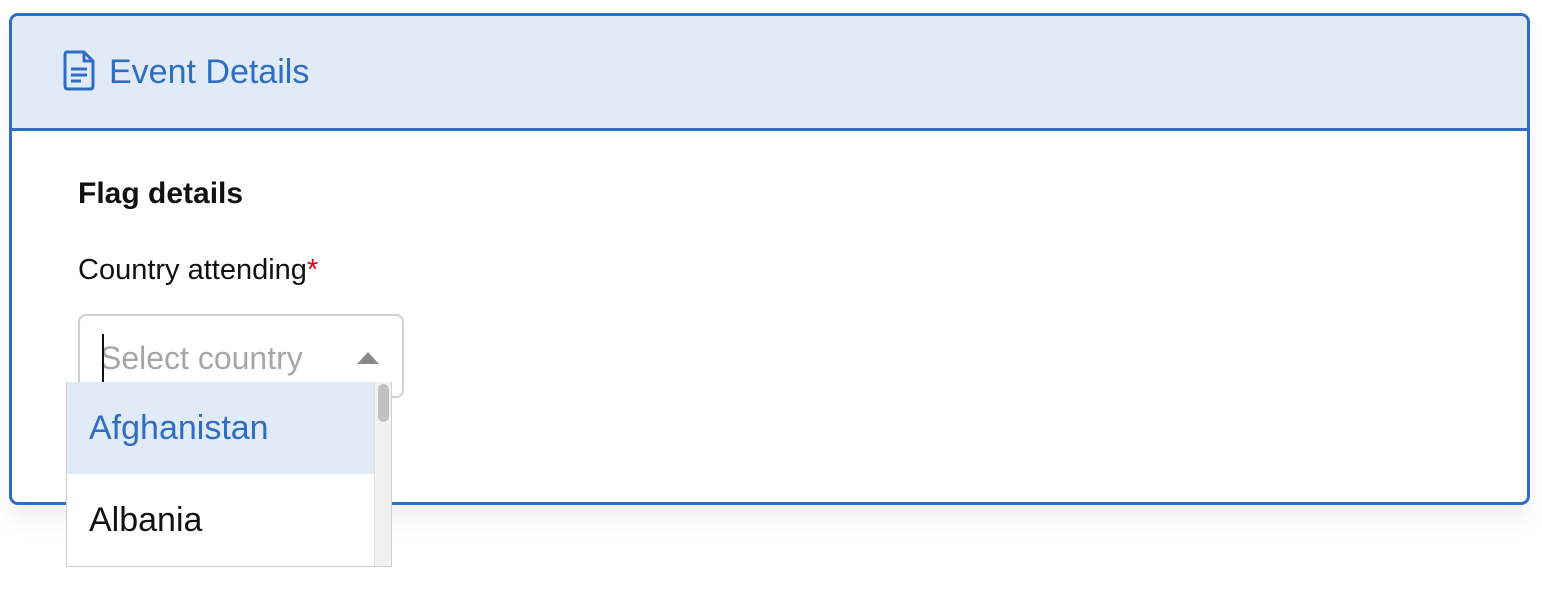 This screenshot has height=596, width=1542. I want to click on dropdown-scrollbar, so click(382, 474).